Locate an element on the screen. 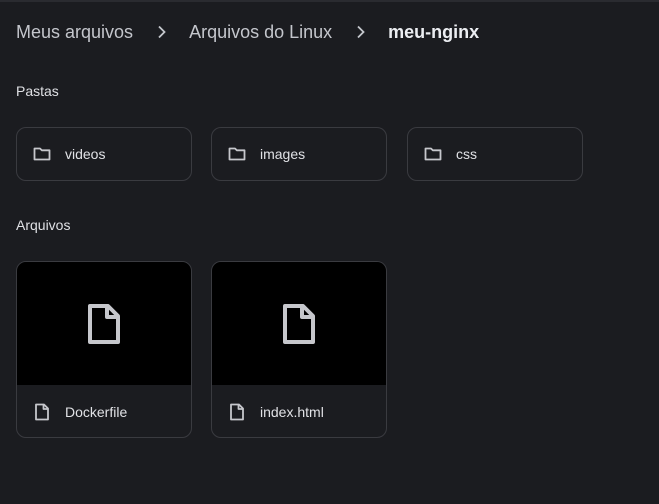 The width and height of the screenshot is (659, 504). file-card-index-html: index.html is located at coordinates (299, 349).